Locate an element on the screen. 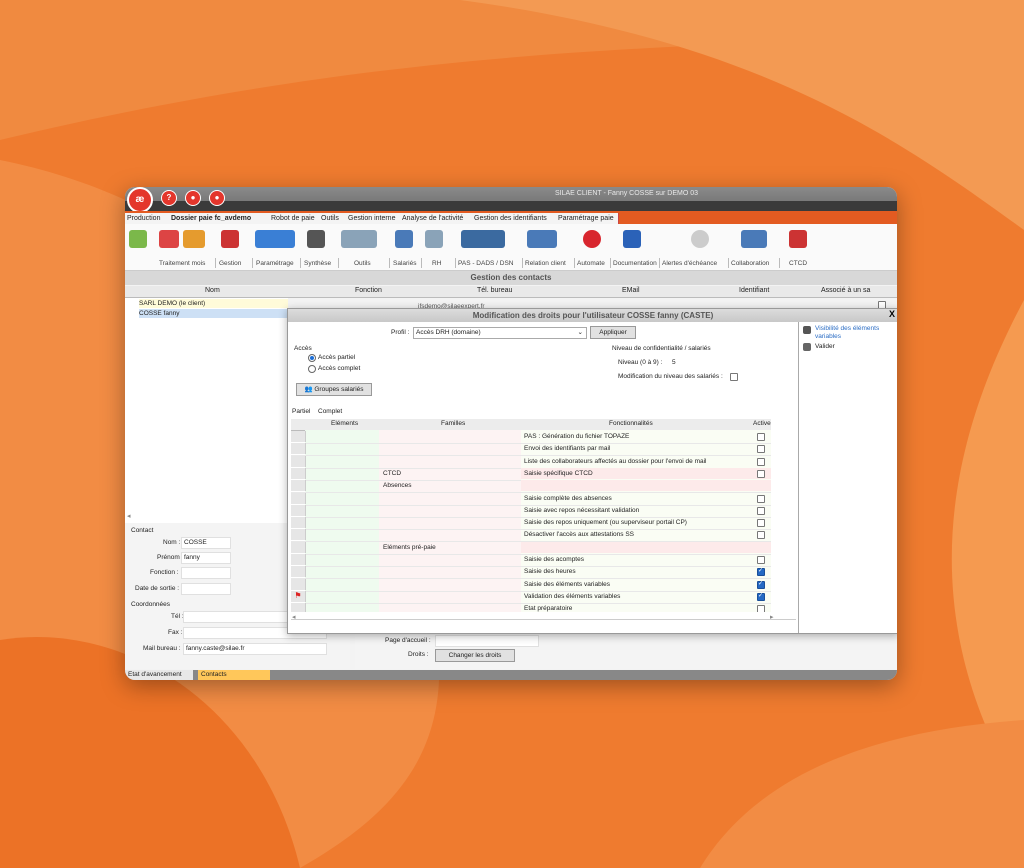  grid-row: Eléments pré-paie is located at coordinates (531, 548).